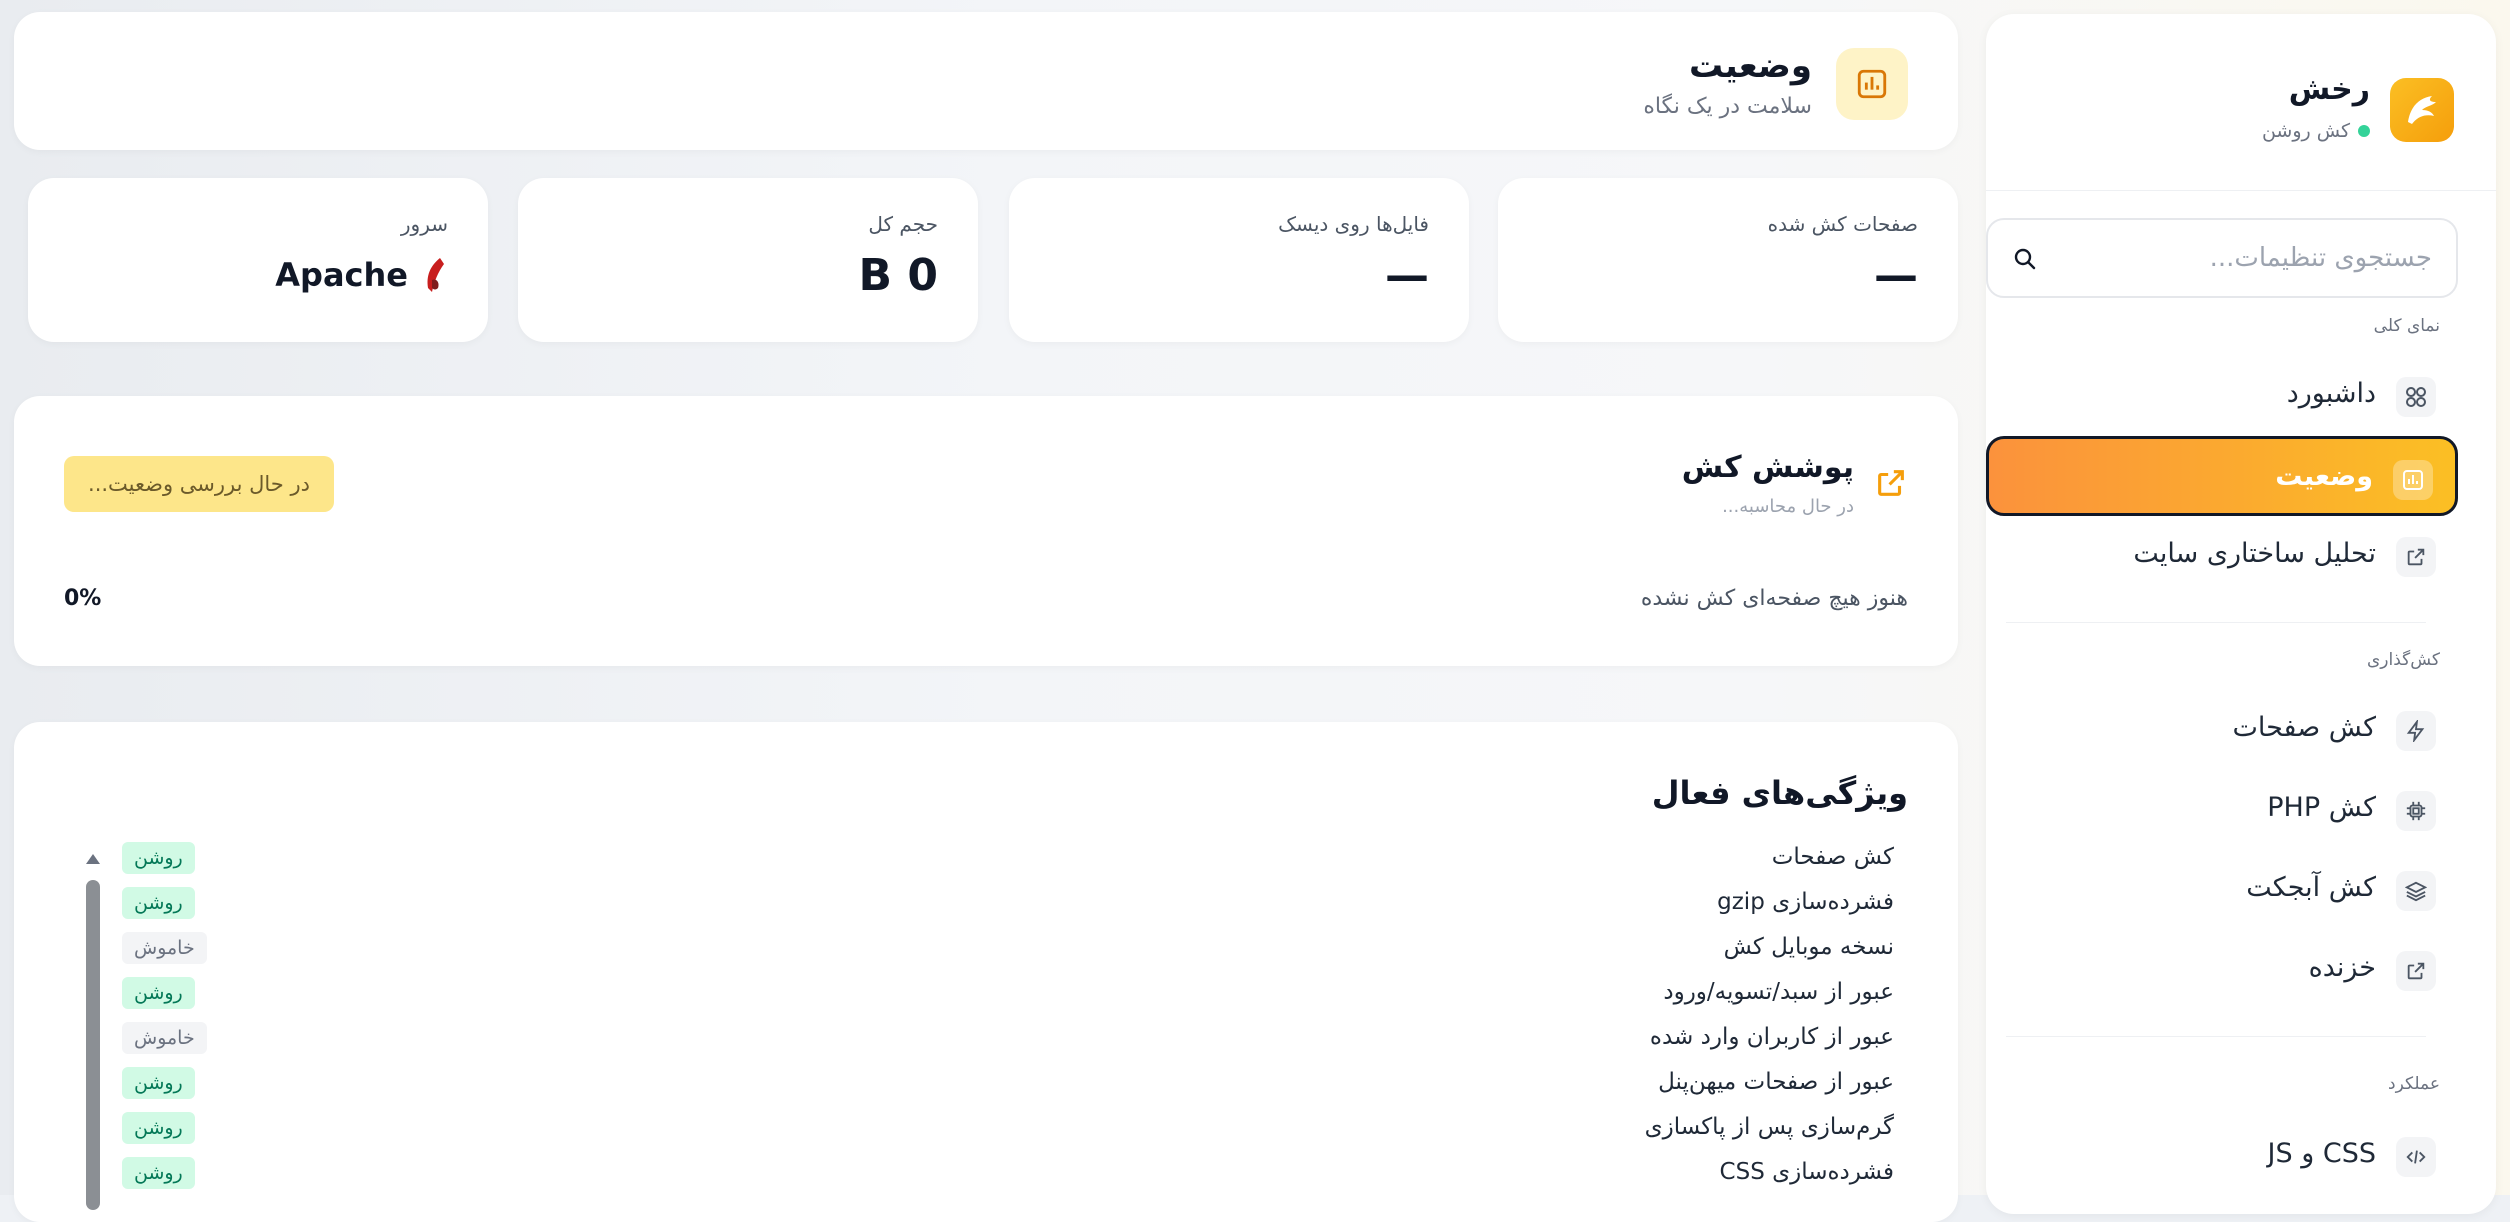  What do you see at coordinates (2329, 89) in the screenshot?
I see `brand-name: رخش` at bounding box center [2329, 89].